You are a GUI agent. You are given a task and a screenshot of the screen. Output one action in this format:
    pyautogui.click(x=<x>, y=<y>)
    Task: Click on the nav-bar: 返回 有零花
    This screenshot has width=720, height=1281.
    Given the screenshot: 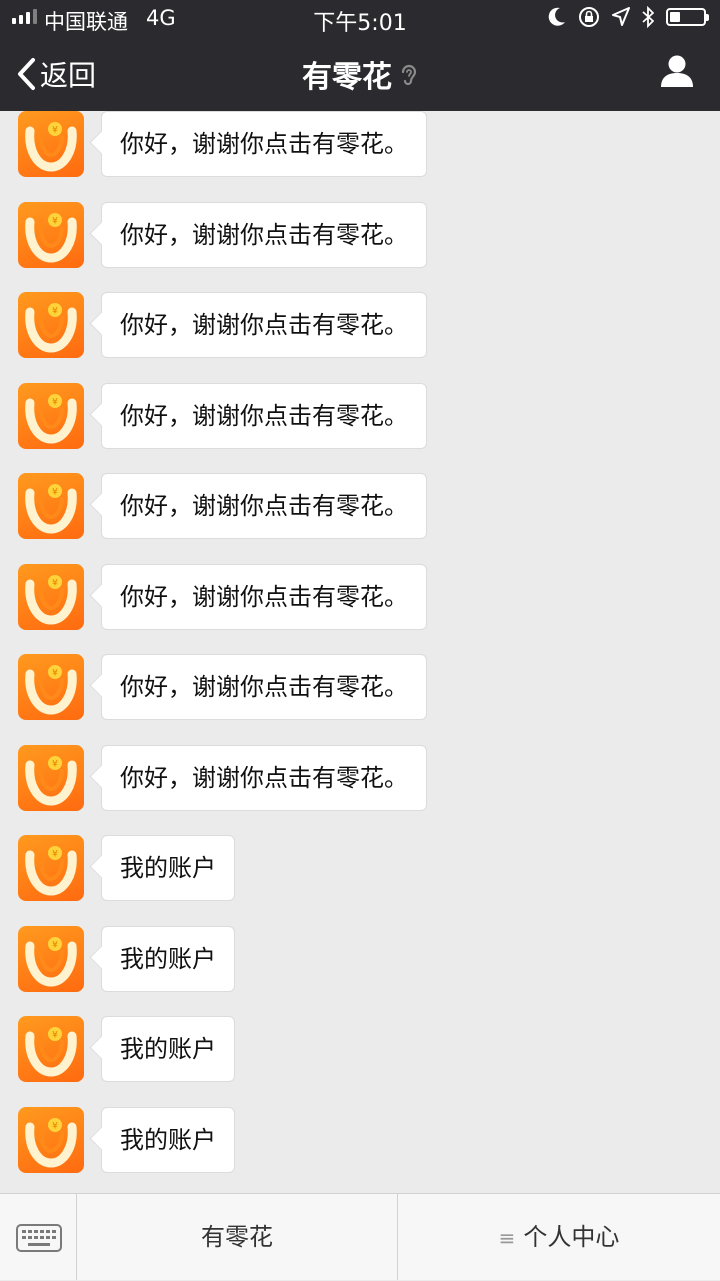 What is the action you would take?
    pyautogui.click(x=360, y=73)
    